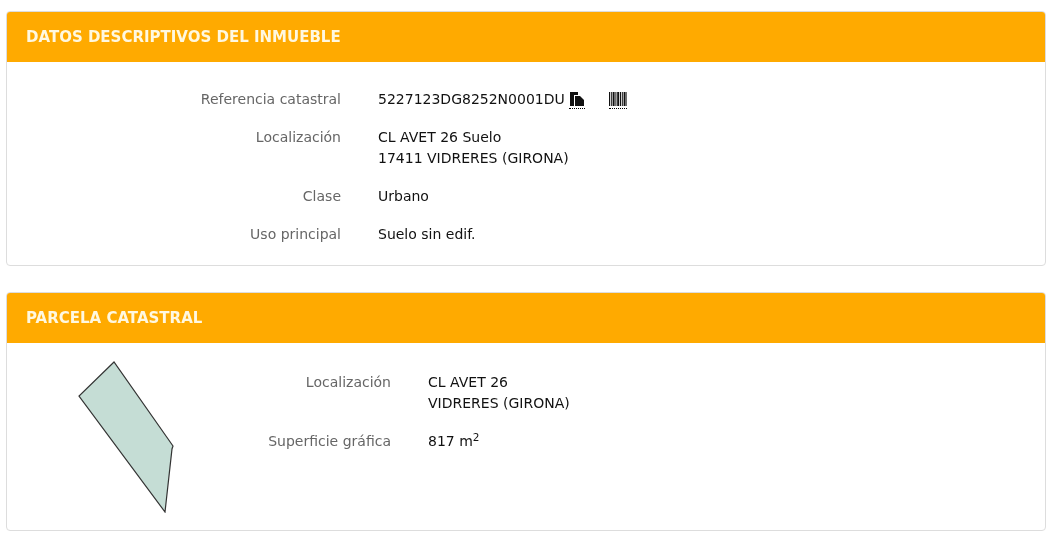 Image resolution: width=1057 pixels, height=557 pixels. I want to click on field-value: 5227123DG8252N0001DU, so click(471, 99).